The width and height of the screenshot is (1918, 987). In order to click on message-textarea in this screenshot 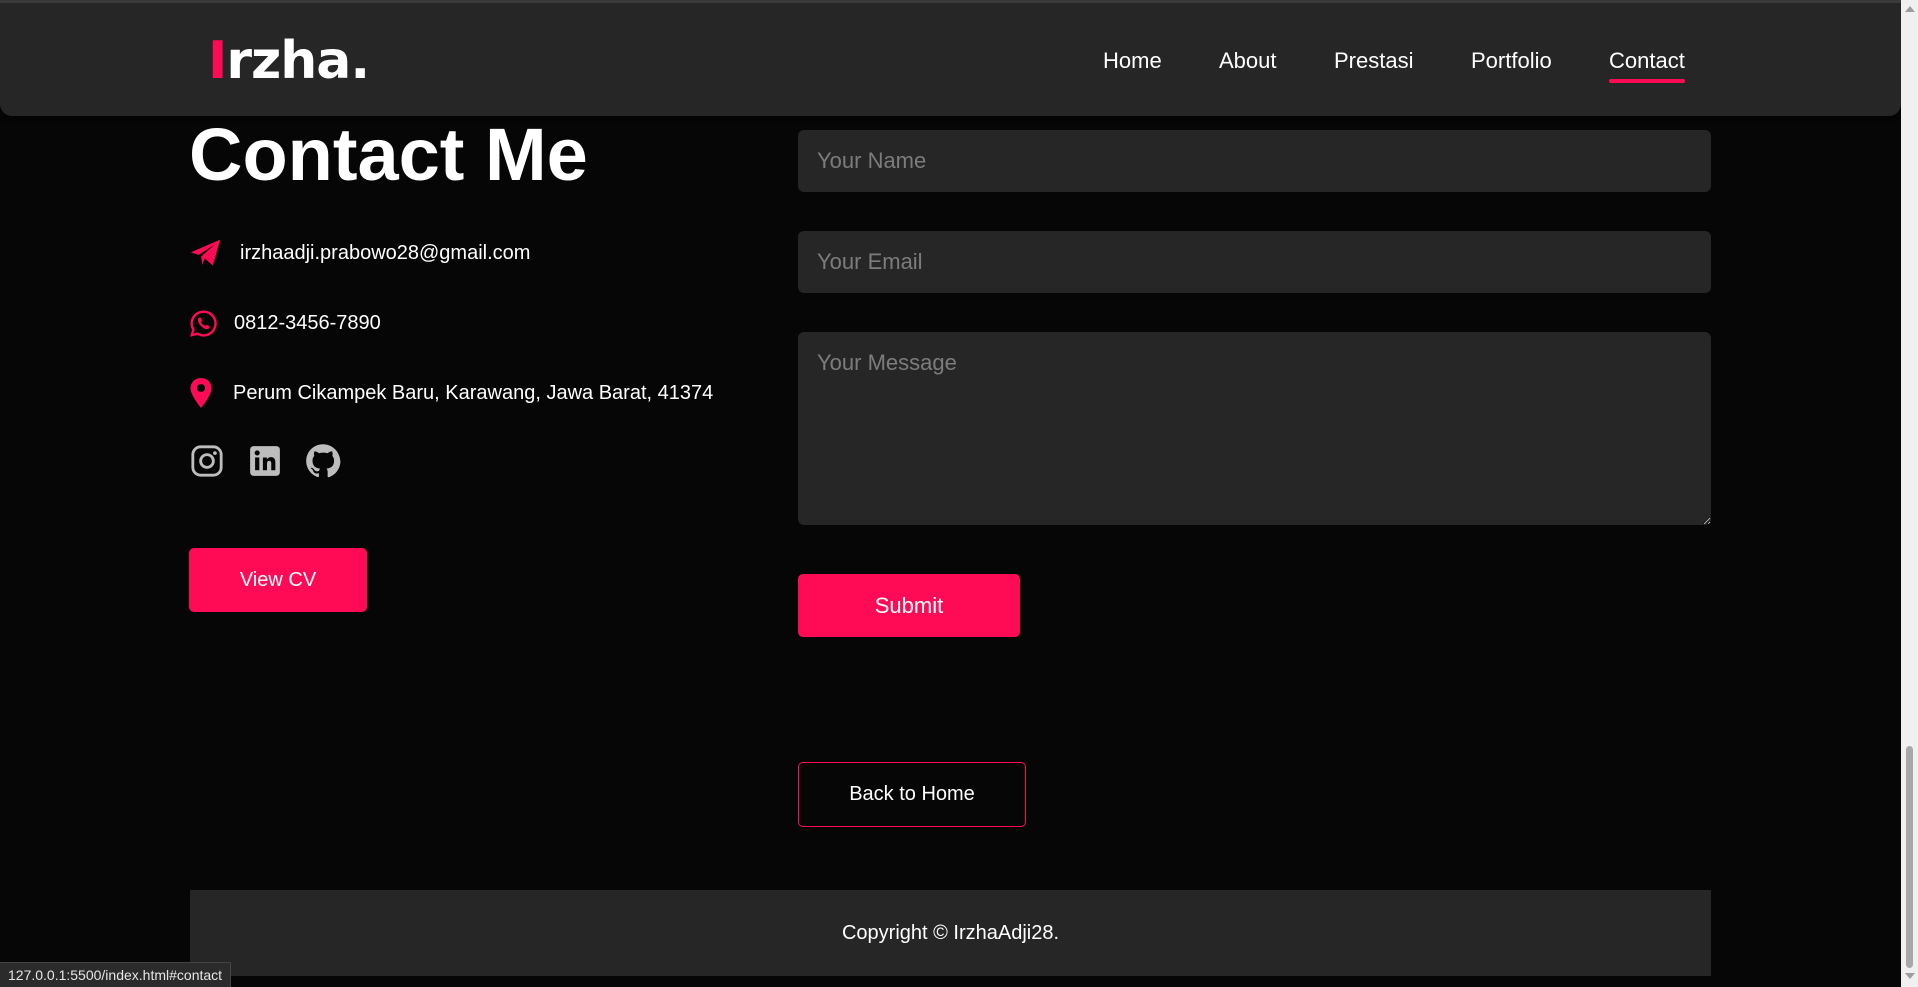, I will do `click(1254, 428)`.